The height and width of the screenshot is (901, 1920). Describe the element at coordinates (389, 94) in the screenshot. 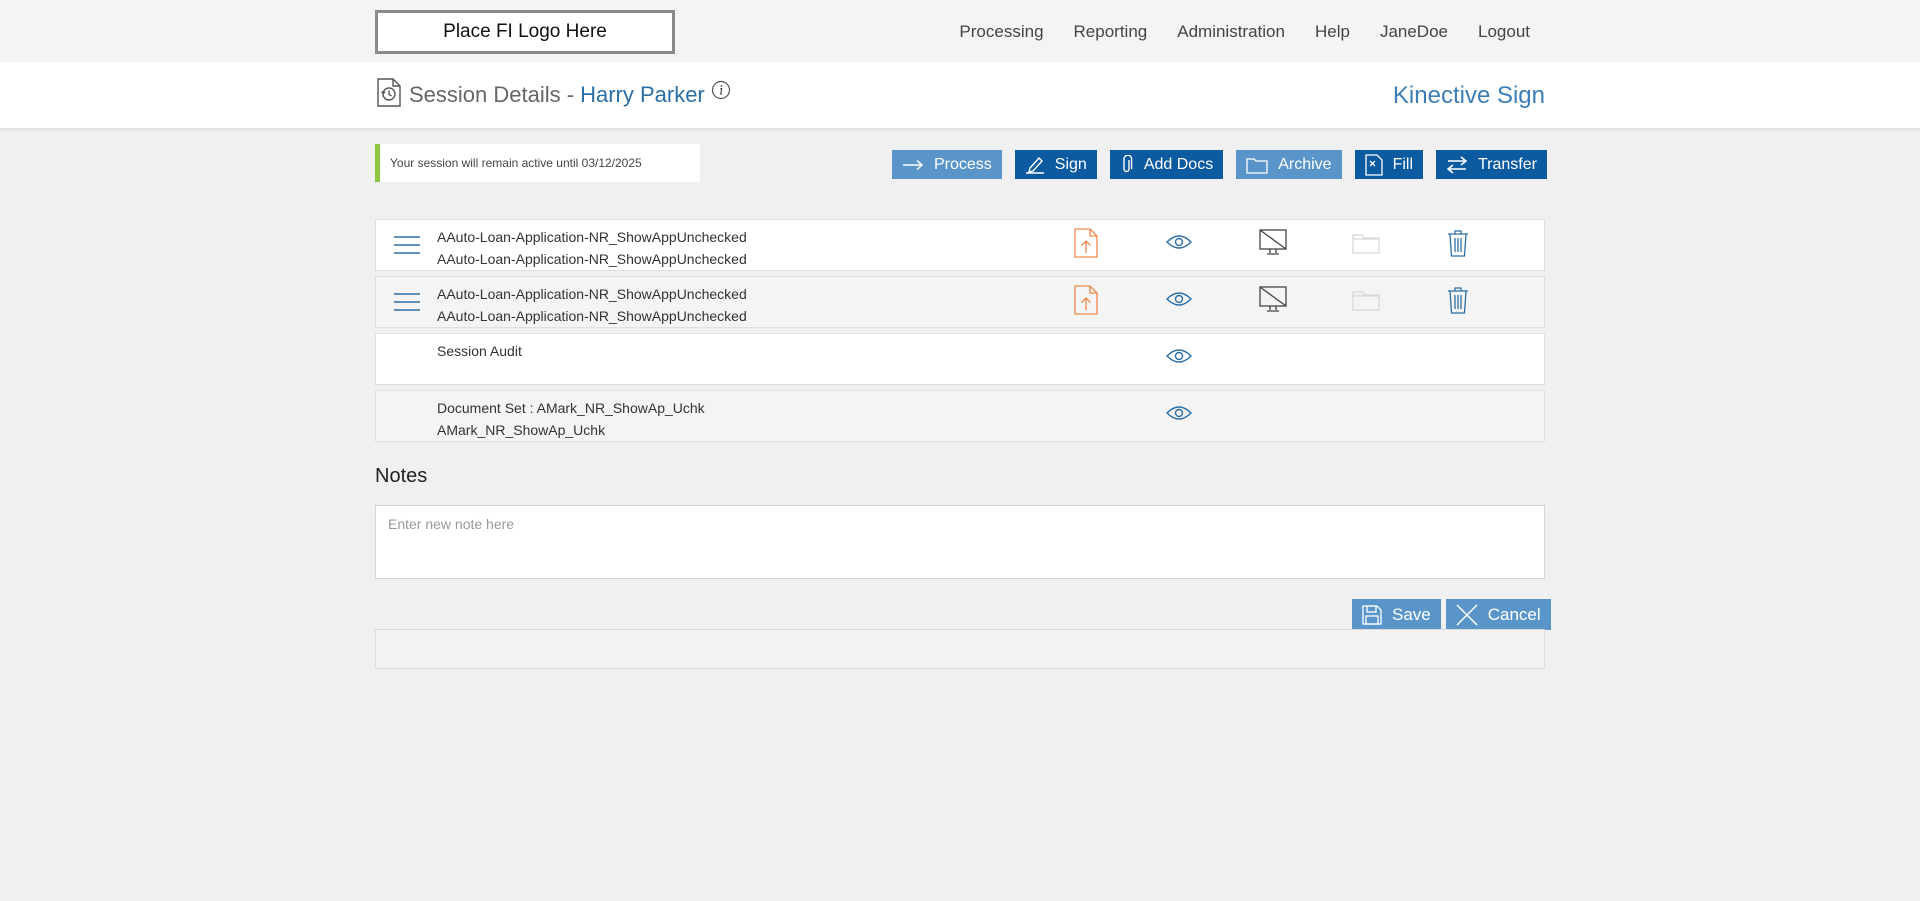

I see `session-history-icon` at that location.